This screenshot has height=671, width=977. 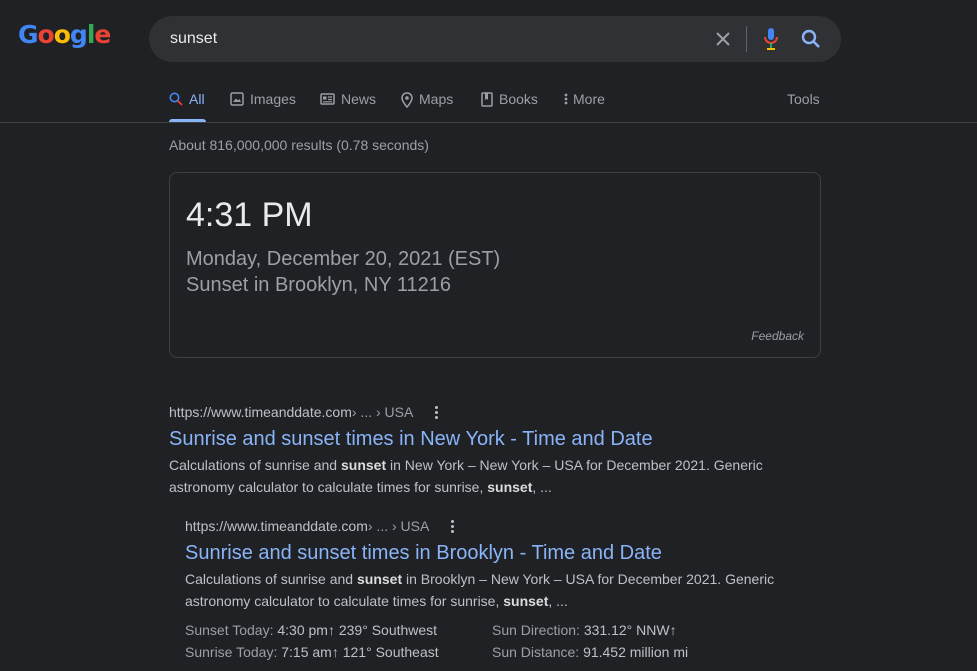 I want to click on map-pin-icon, so click(x=407, y=100).